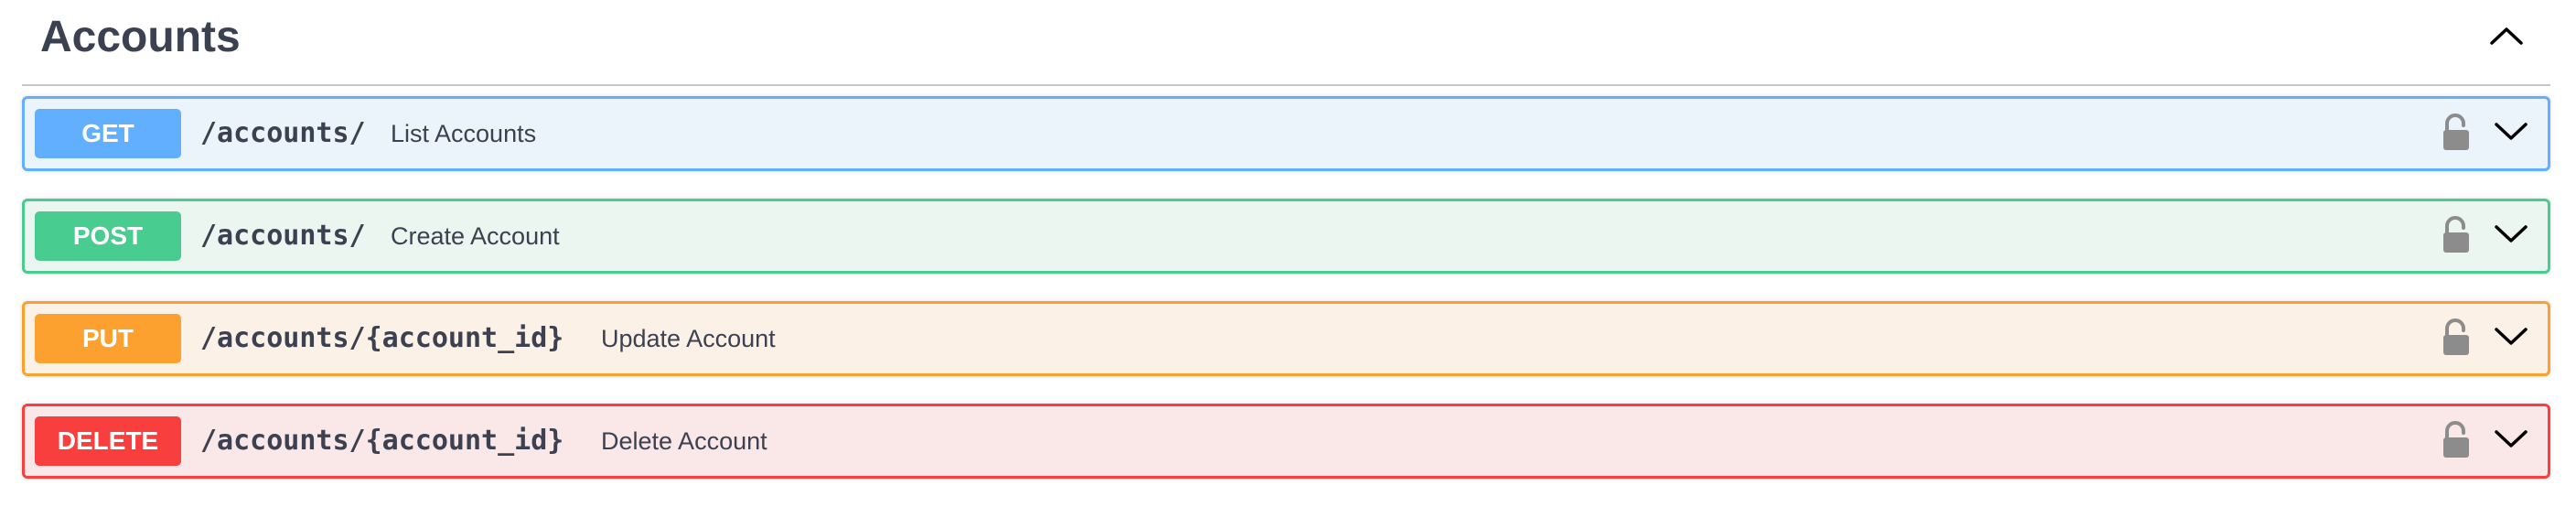  I want to click on operation-summary: Create Account, so click(476, 236).